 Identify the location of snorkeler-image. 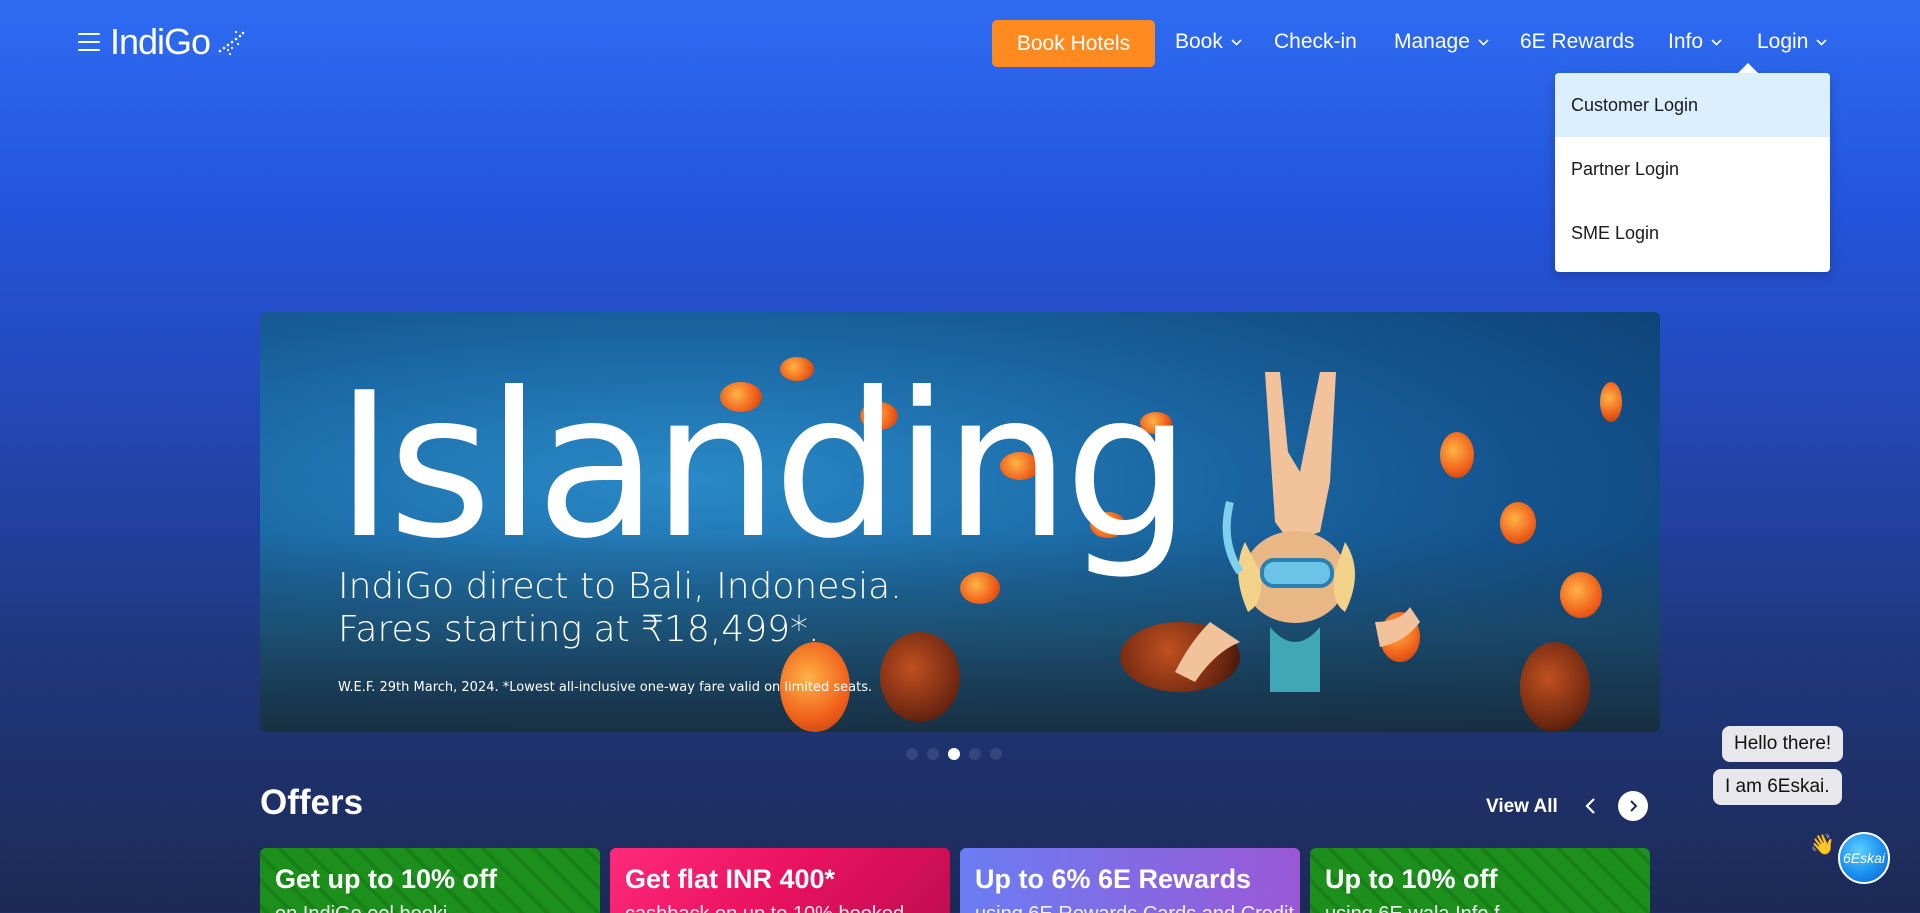
(1297, 532).